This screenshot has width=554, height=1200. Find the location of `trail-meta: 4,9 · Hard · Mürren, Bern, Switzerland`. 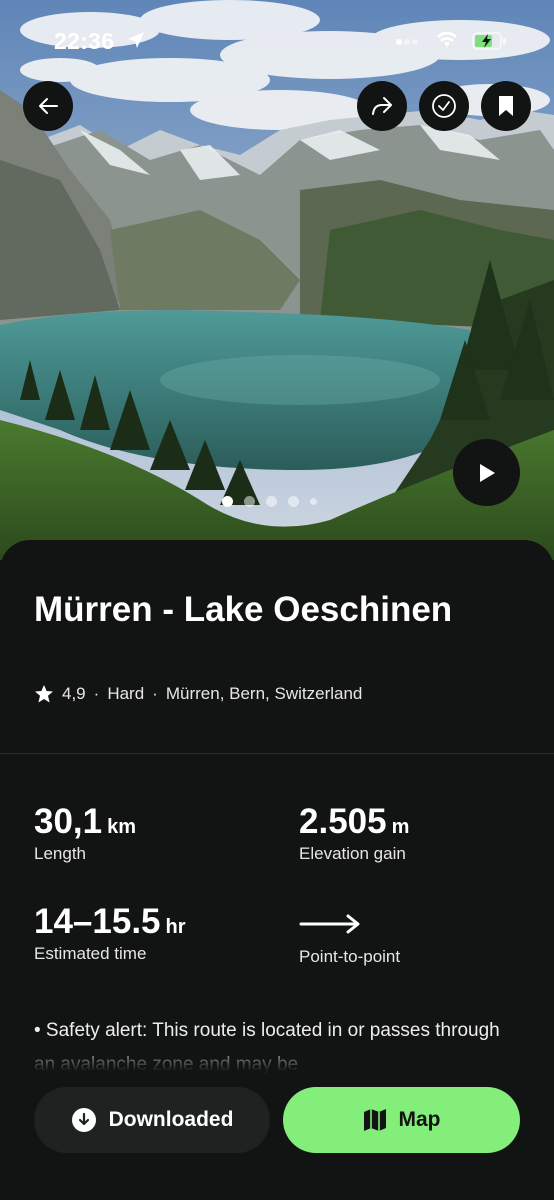

trail-meta: 4,9 · Hard · Mürren, Bern, Switzerland is located at coordinates (198, 694).